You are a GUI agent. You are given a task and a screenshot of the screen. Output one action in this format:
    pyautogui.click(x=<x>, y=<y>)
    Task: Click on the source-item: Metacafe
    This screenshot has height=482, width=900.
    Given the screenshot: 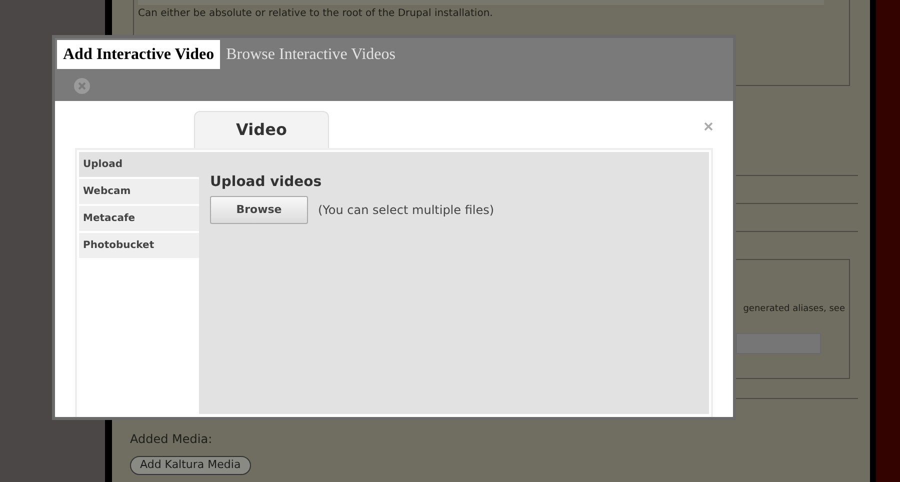 What is the action you would take?
    pyautogui.click(x=139, y=218)
    